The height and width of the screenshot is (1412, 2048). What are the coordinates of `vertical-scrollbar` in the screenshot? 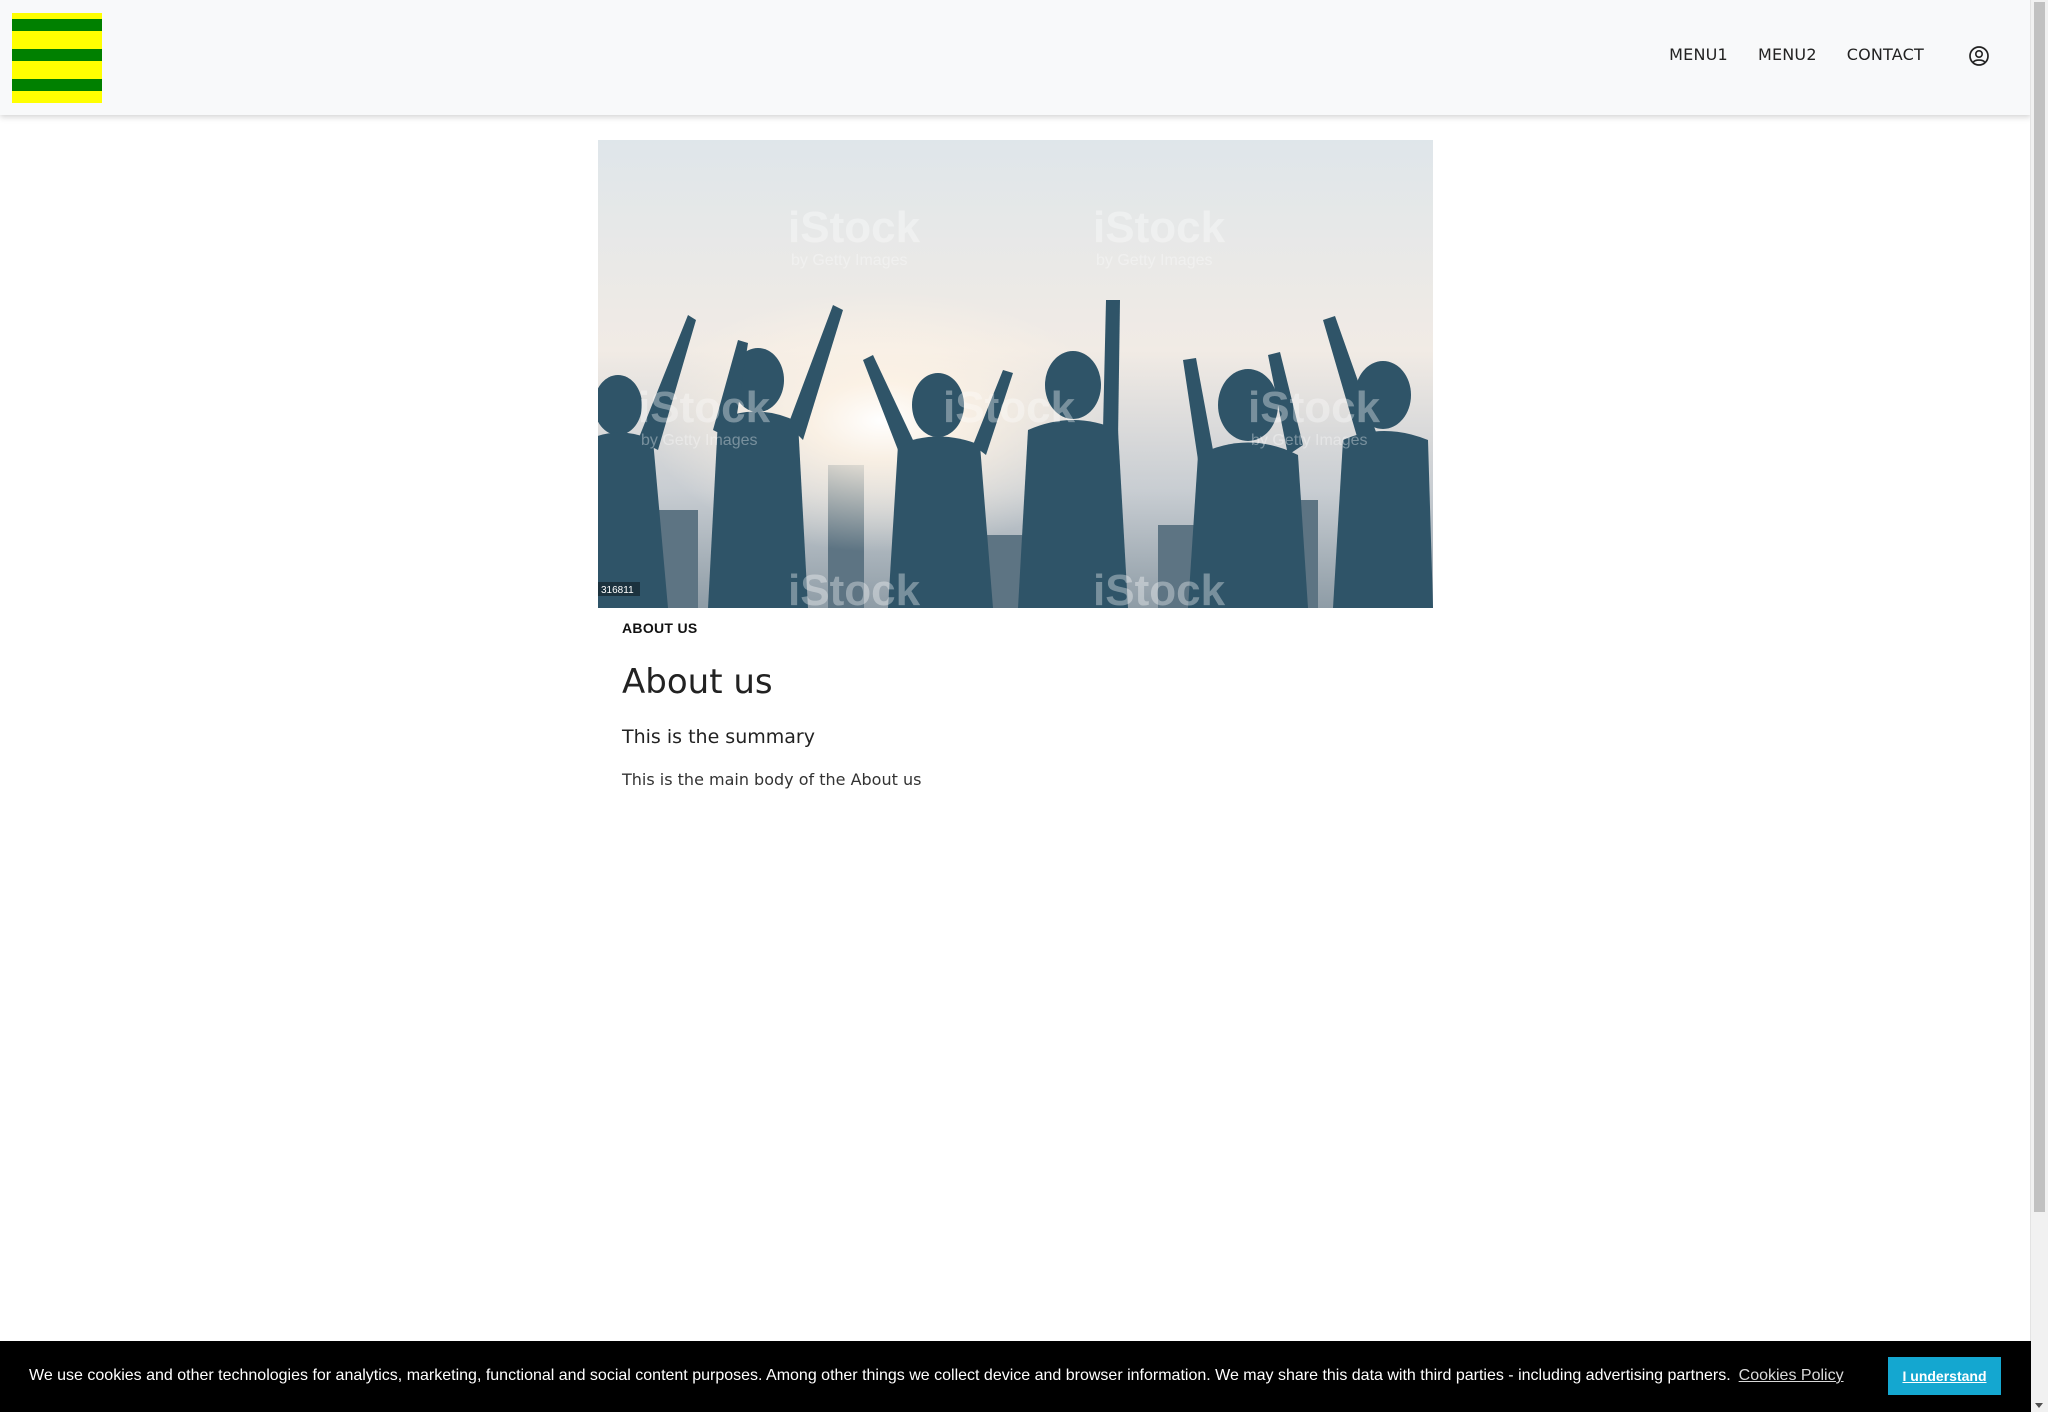 It's located at (2039, 706).